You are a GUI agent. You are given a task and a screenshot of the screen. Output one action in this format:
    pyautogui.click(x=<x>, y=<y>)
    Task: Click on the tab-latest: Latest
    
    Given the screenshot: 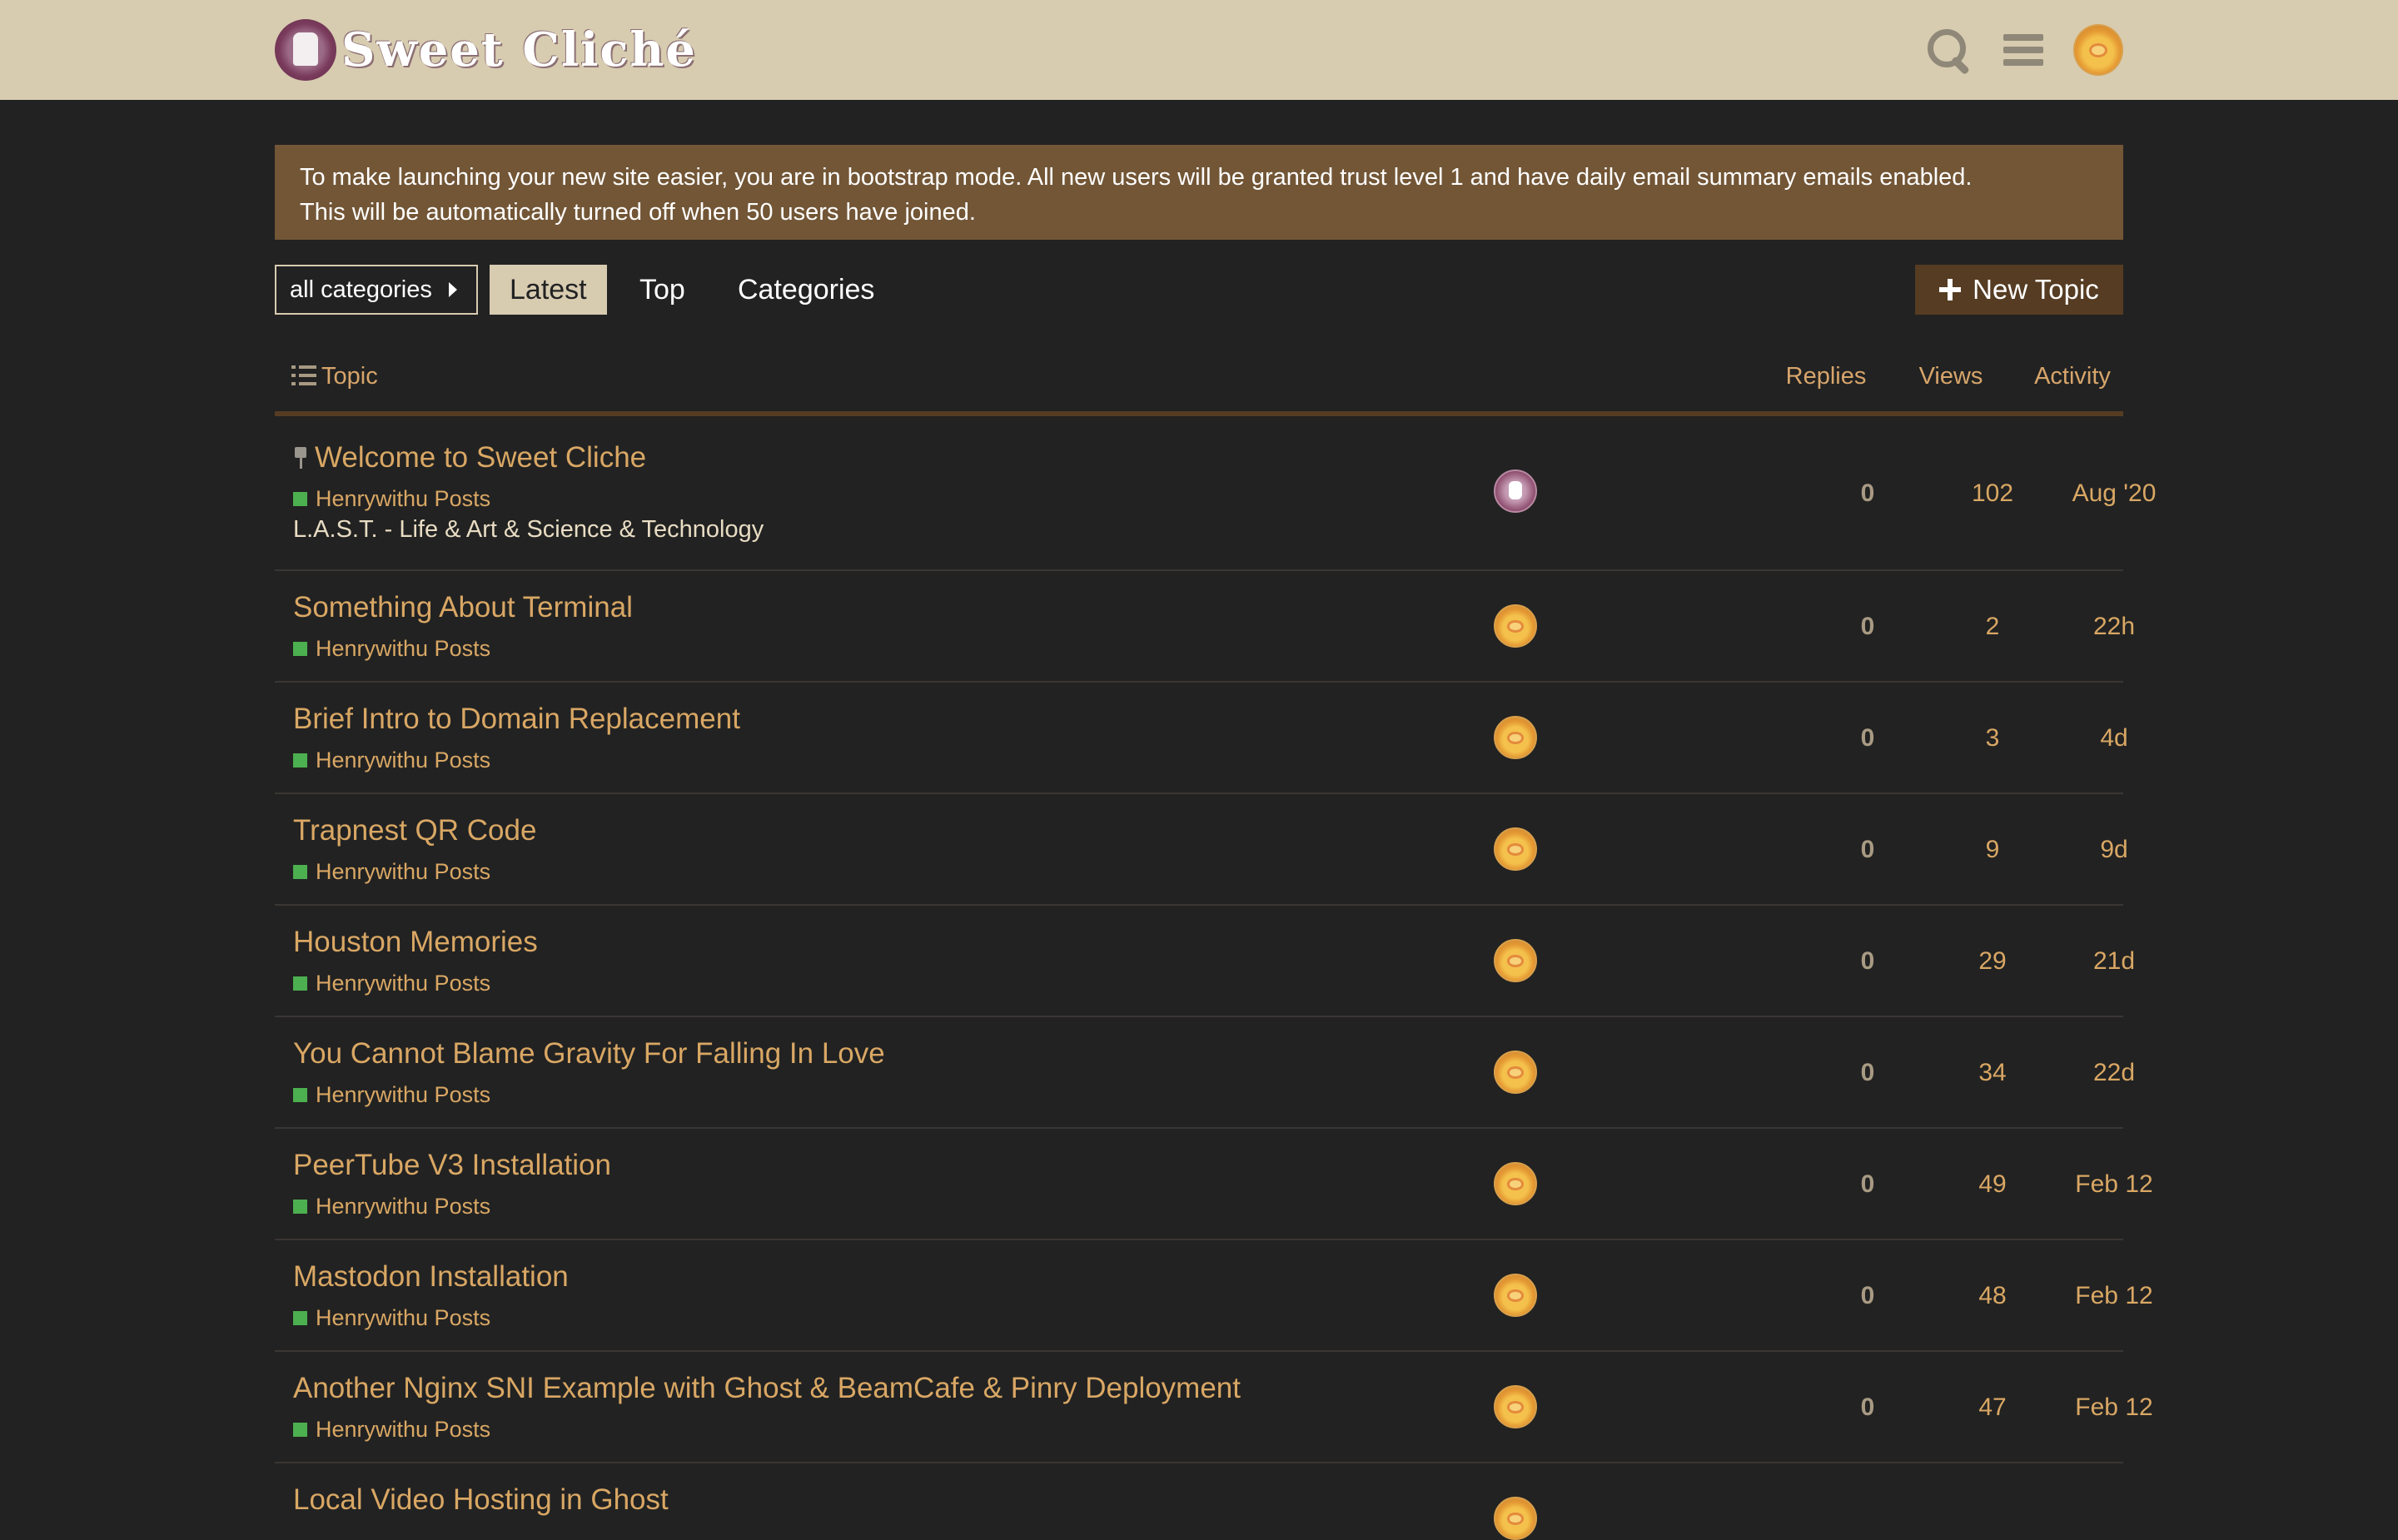 What is the action you would take?
    pyautogui.click(x=548, y=290)
    